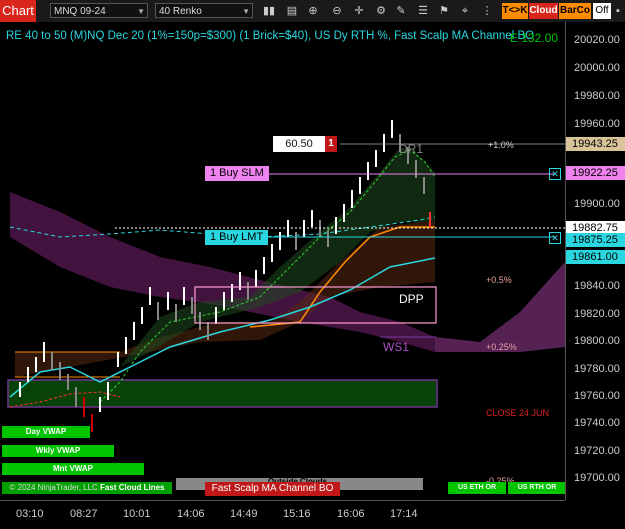  What do you see at coordinates (597, 423) in the screenshot?
I see `price-tick: 19740.00` at bounding box center [597, 423].